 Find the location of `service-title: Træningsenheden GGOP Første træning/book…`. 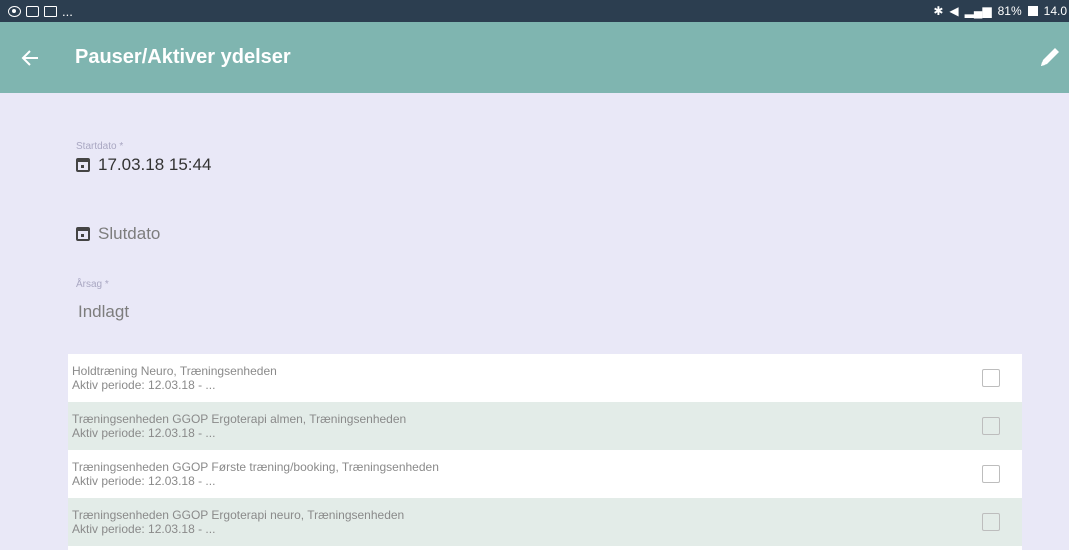

service-title: Træningsenheden GGOP Første træning/book… is located at coordinates (255, 467).